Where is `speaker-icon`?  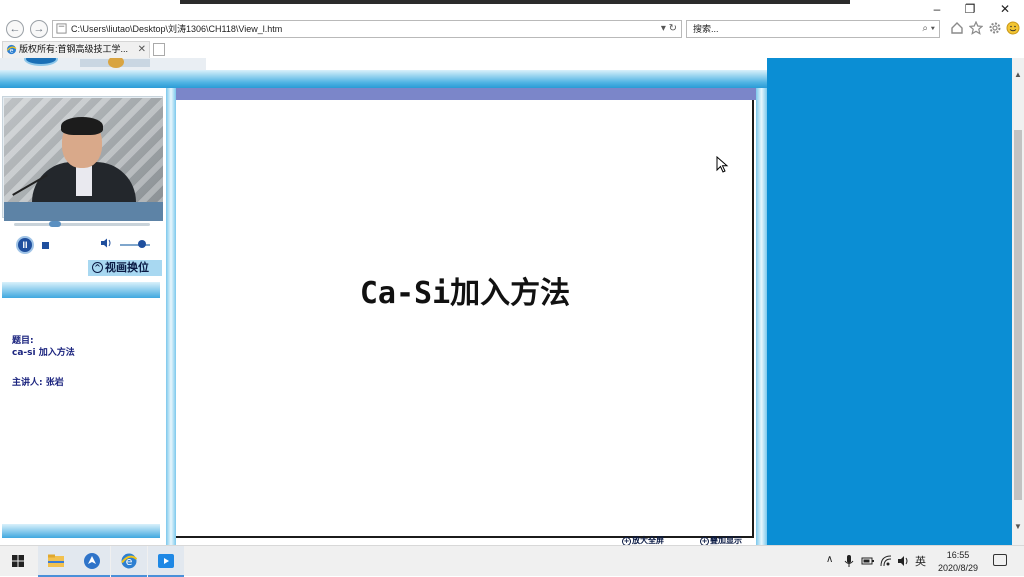 speaker-icon is located at coordinates (903, 561).